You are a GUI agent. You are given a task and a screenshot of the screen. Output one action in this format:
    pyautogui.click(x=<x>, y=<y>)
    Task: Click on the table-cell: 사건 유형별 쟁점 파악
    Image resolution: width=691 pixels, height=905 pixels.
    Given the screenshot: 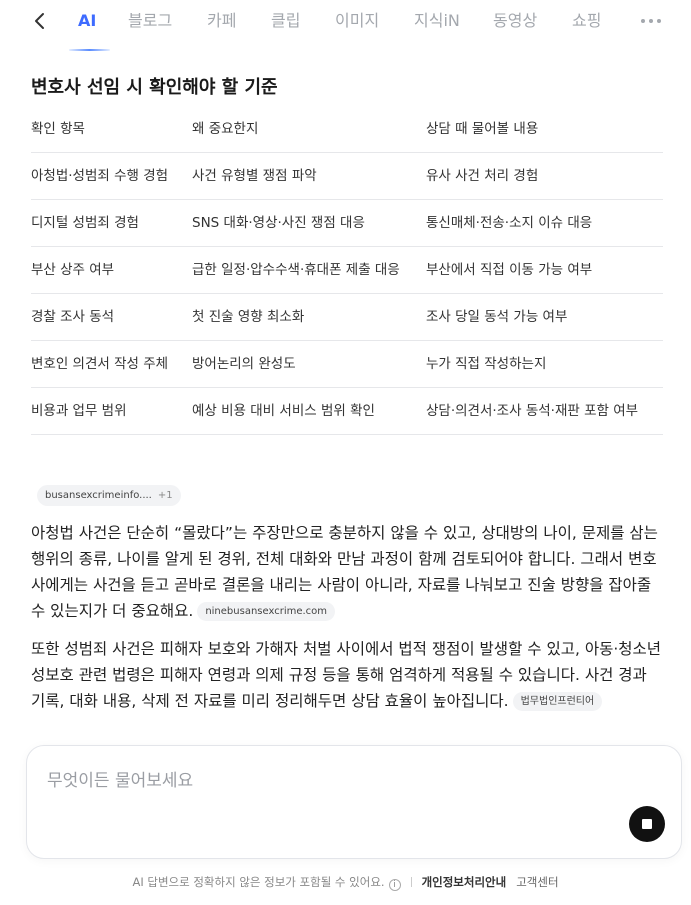 What is the action you would take?
    pyautogui.click(x=309, y=176)
    